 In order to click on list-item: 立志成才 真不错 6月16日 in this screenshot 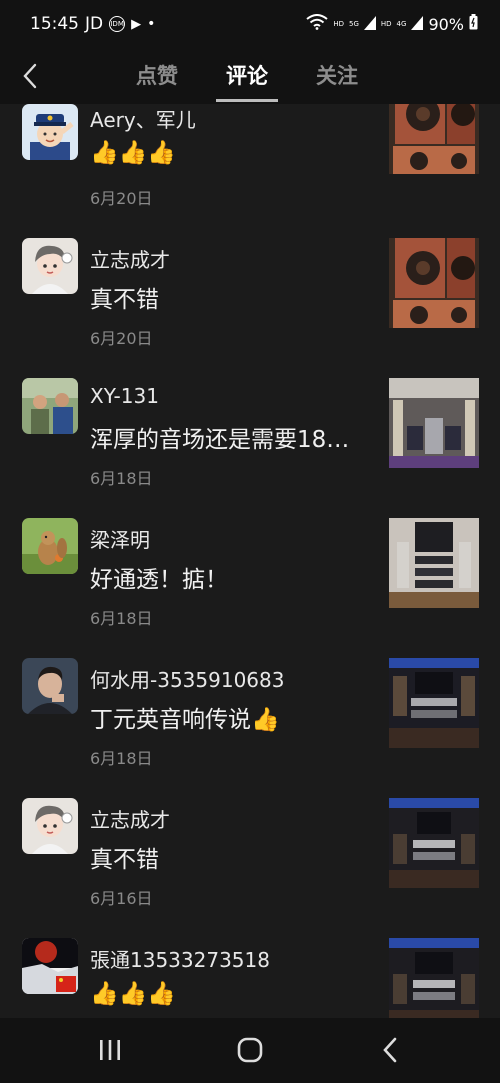, I will do `click(250, 854)`.